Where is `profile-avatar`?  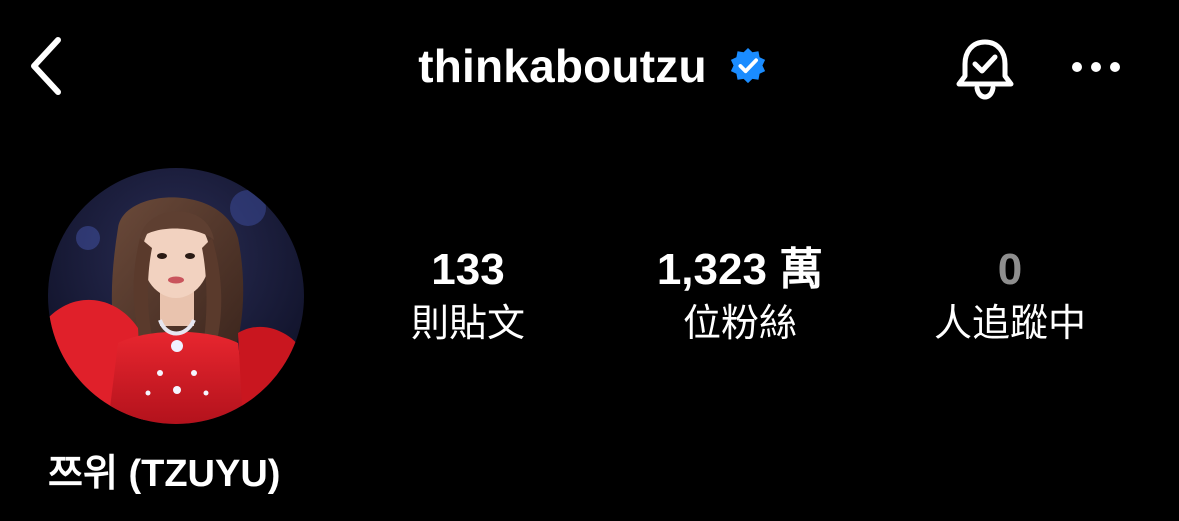 profile-avatar is located at coordinates (176, 296).